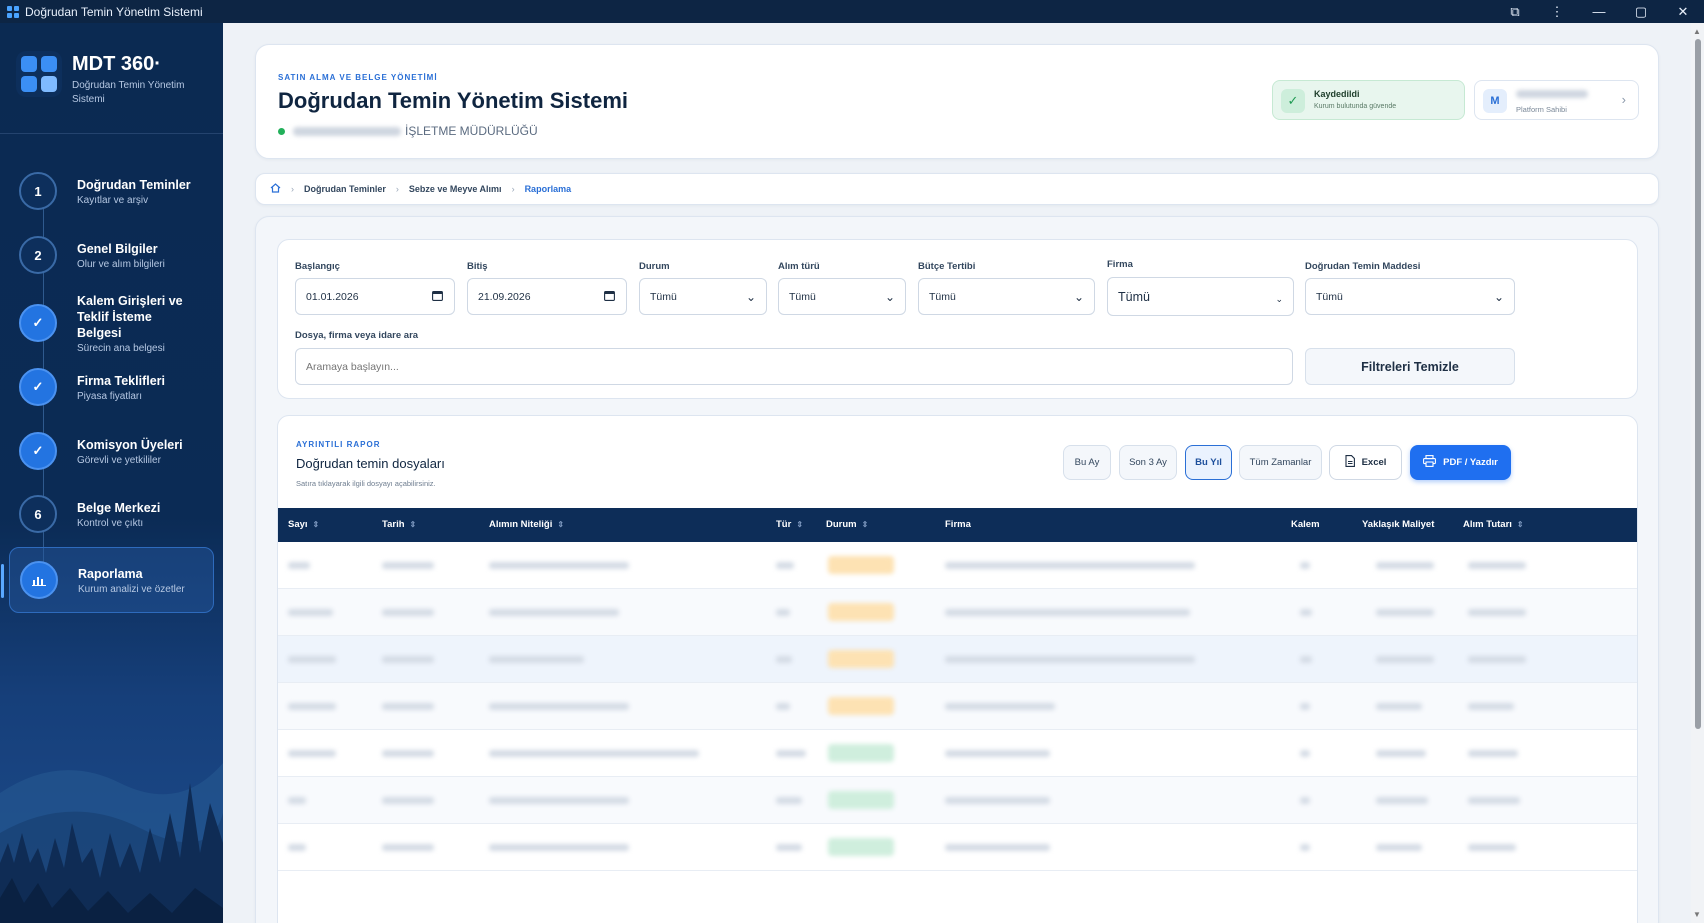 The height and width of the screenshot is (923, 1704). I want to click on column-header-alim-tutari: Alım Tutarı ⇕, so click(1493, 524).